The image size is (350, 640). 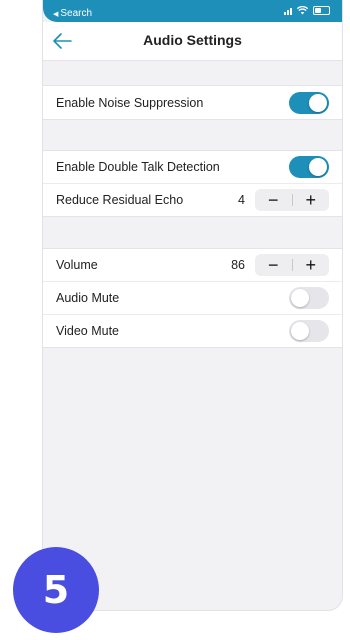 I want to click on volume-value: 86, so click(x=238, y=265).